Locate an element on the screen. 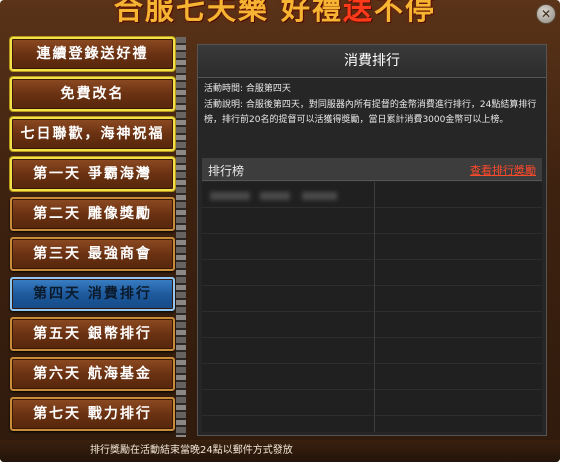  sidebar-item-free-rename: 免費改名 is located at coordinates (92, 94).